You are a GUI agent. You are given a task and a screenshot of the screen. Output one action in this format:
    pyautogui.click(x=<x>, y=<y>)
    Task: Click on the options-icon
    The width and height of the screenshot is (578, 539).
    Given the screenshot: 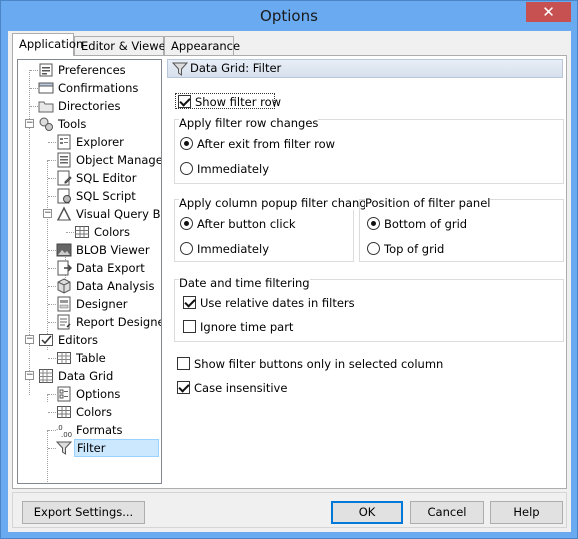 What is the action you would take?
    pyautogui.click(x=64, y=394)
    